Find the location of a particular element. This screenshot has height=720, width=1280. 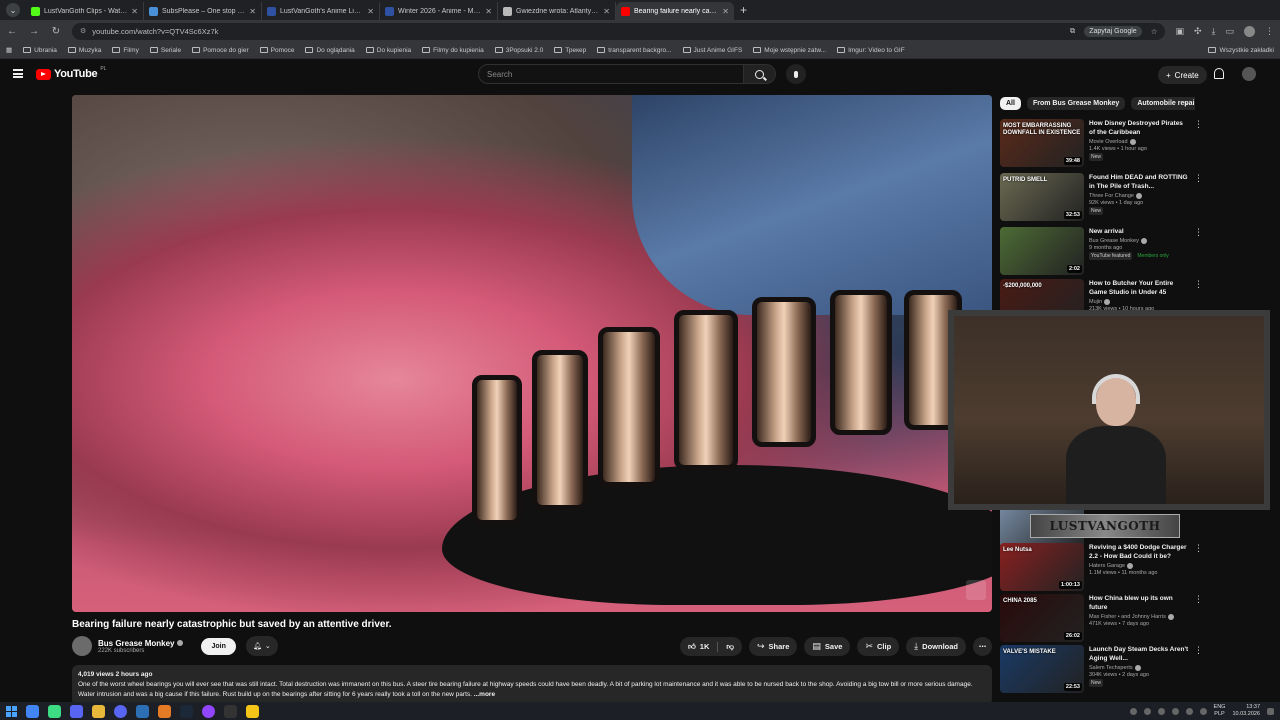

forward-icon: → is located at coordinates (34, 31).